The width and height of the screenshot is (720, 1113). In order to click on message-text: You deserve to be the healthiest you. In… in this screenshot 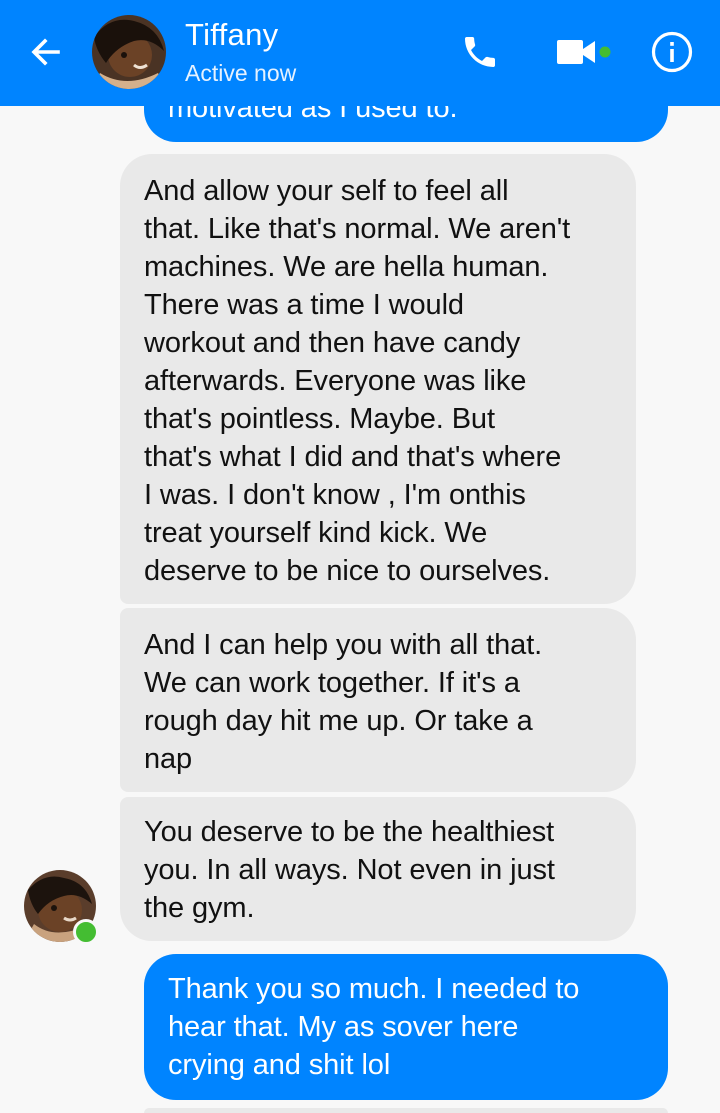, I will do `click(349, 870)`.